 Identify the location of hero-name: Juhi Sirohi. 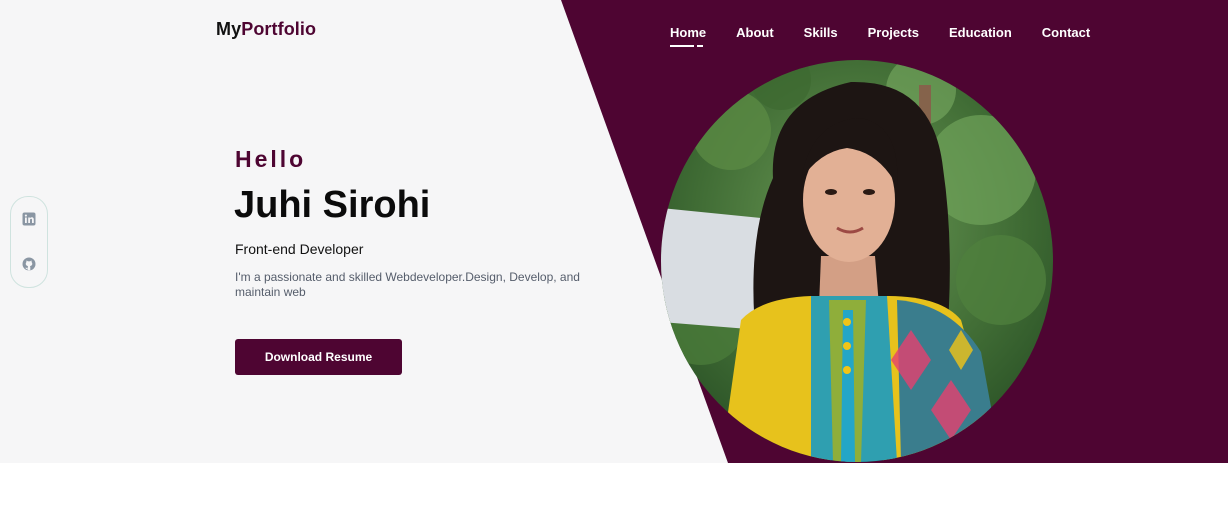
(332, 205).